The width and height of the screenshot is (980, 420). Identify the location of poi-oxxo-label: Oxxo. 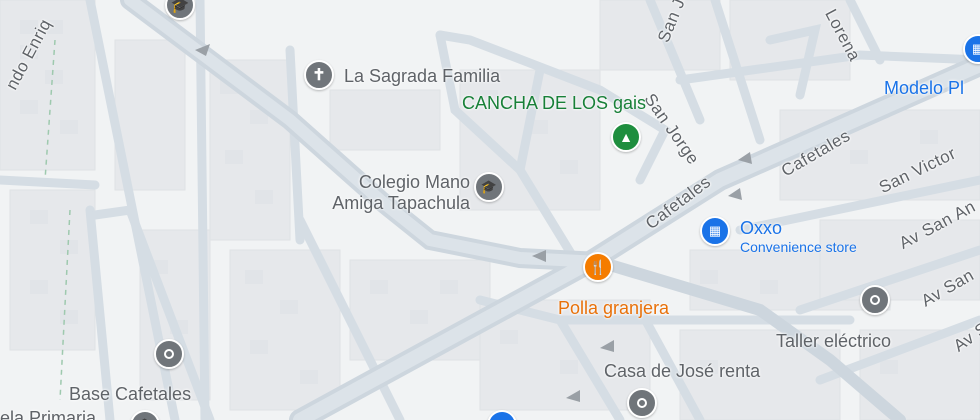
(761, 228).